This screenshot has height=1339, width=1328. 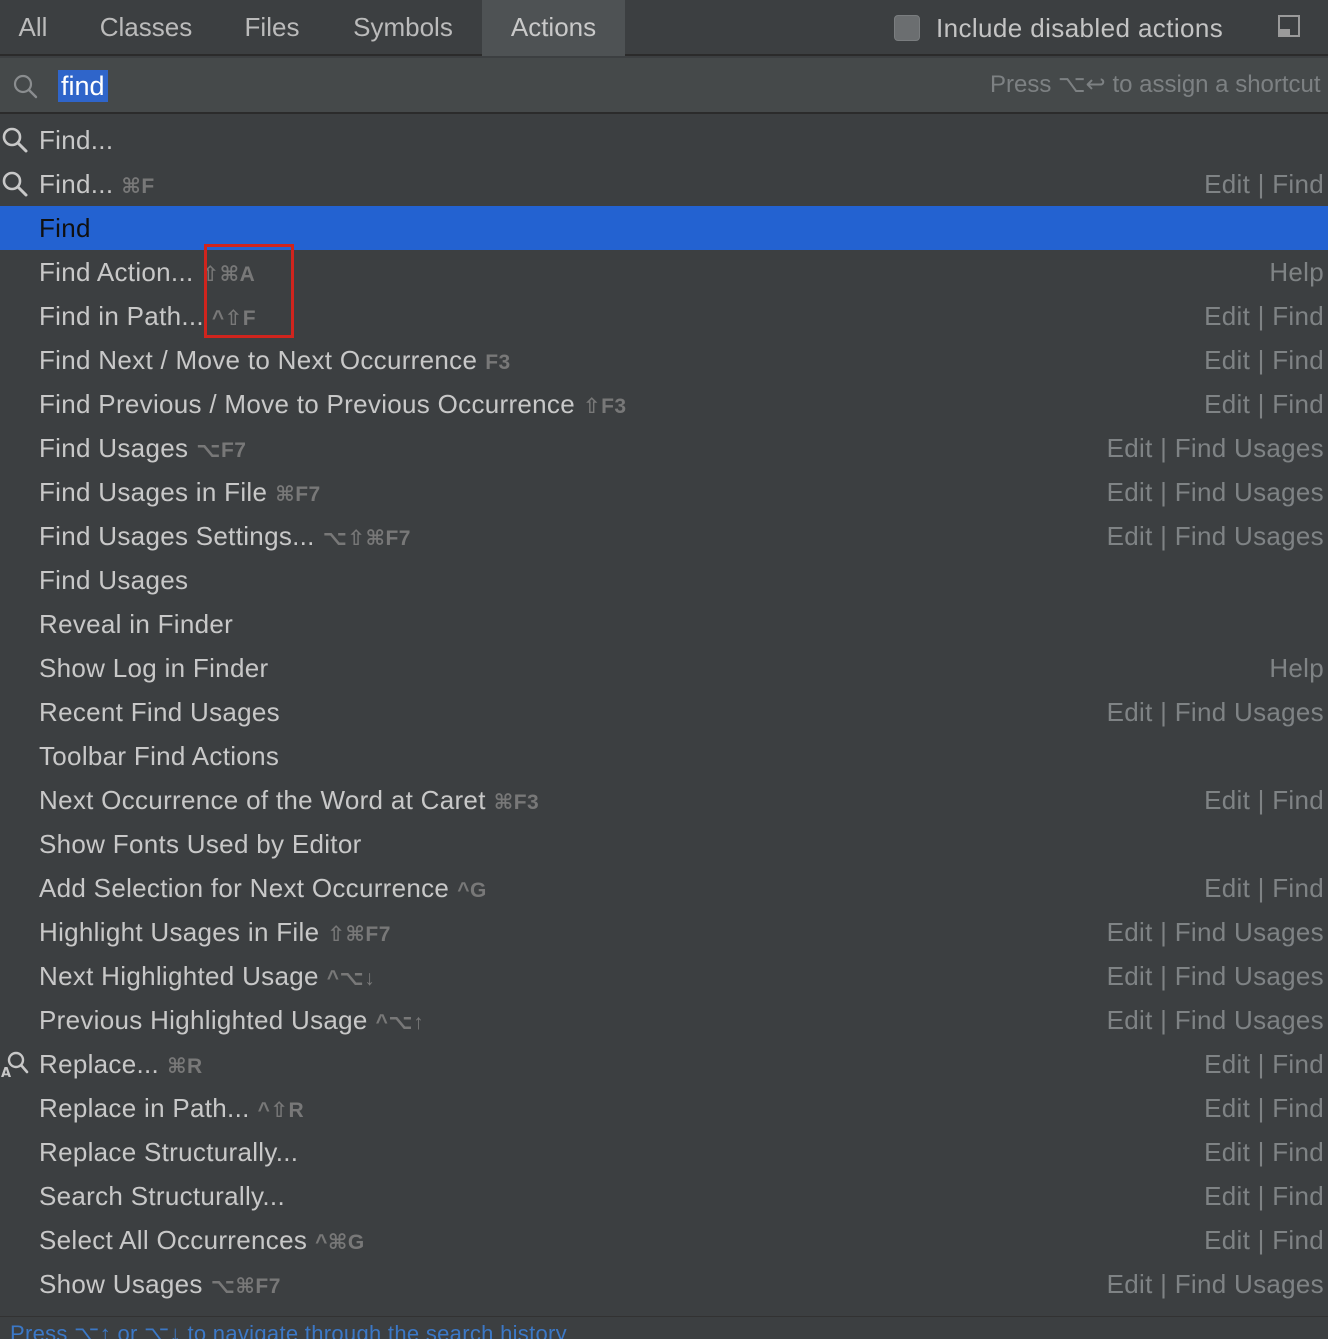 What do you see at coordinates (244, 888) in the screenshot?
I see `result-name: Add Selection for Next Occurrence` at bounding box center [244, 888].